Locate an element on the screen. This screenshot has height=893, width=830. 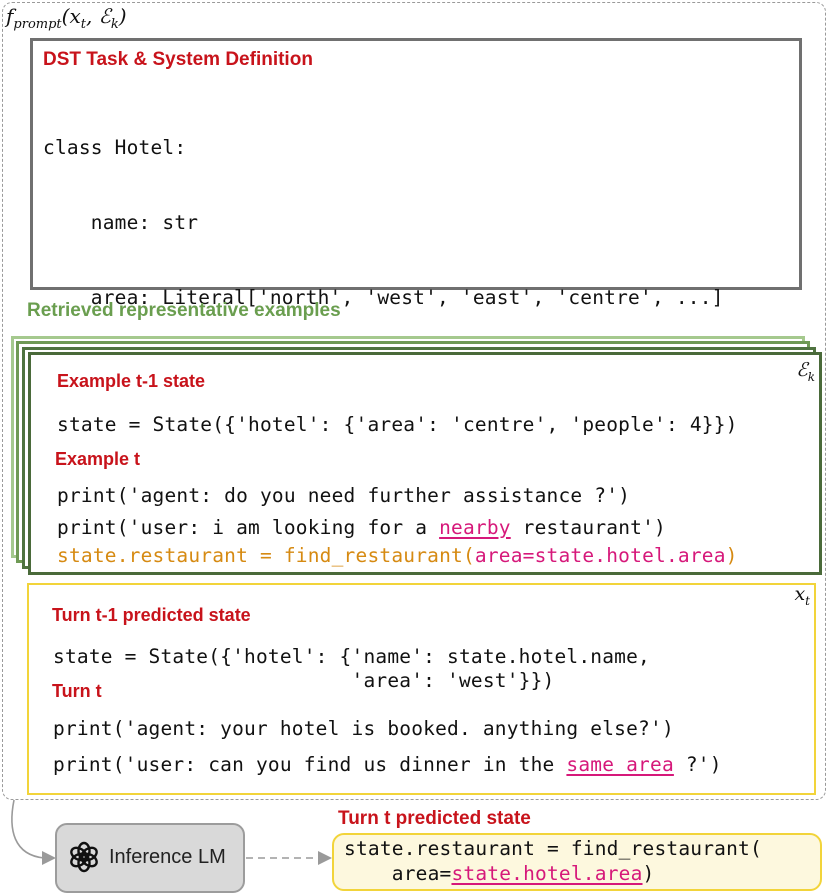
output-line1: state.restaurant = find_restaurant( is located at coordinates (553, 848).